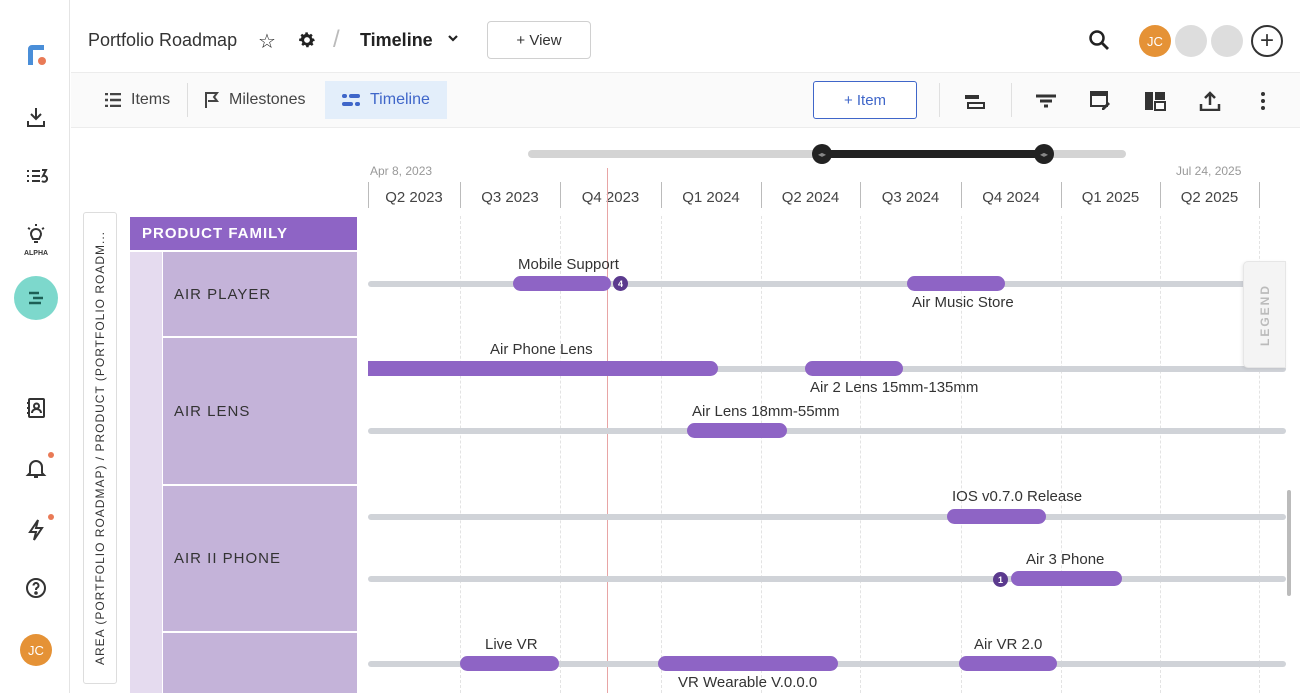  What do you see at coordinates (1259, 195) in the screenshot?
I see `quarter-divider` at bounding box center [1259, 195].